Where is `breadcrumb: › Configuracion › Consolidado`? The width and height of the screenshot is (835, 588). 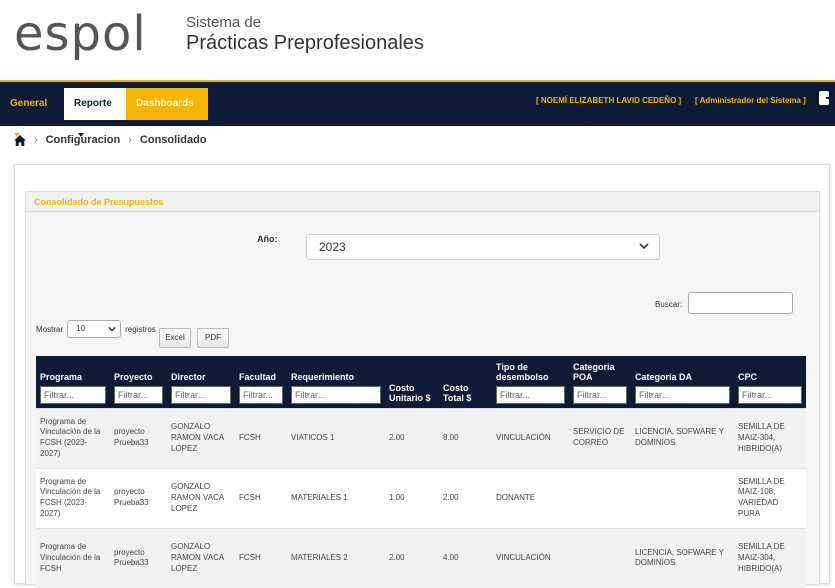 breadcrumb: › Configuracion › Consolidado is located at coordinates (110, 140).